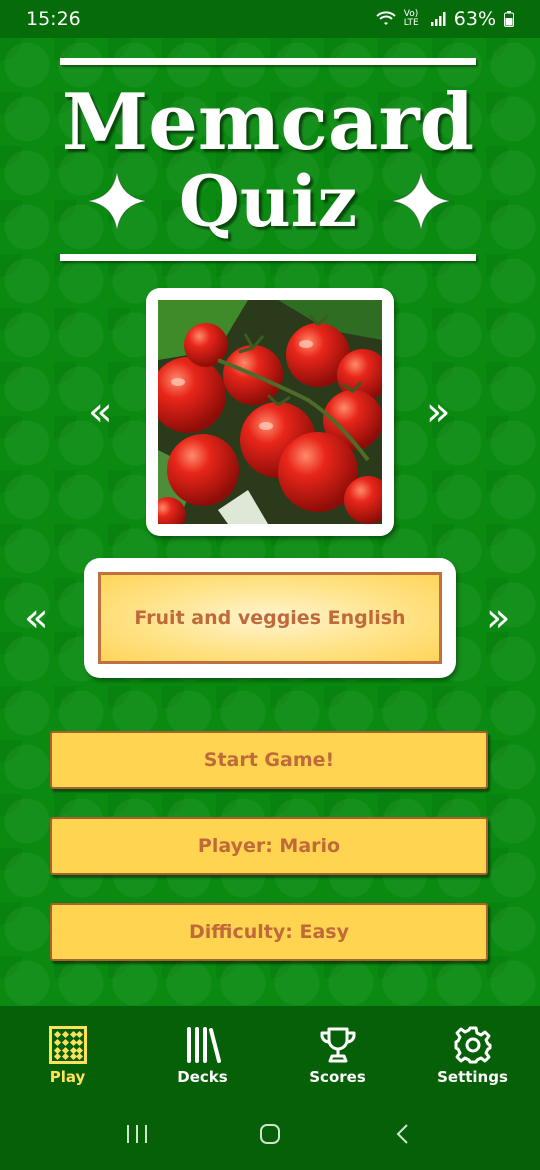 This screenshot has width=540, height=1170. What do you see at coordinates (268, 122) in the screenshot?
I see `title-line-1: Memcard` at bounding box center [268, 122].